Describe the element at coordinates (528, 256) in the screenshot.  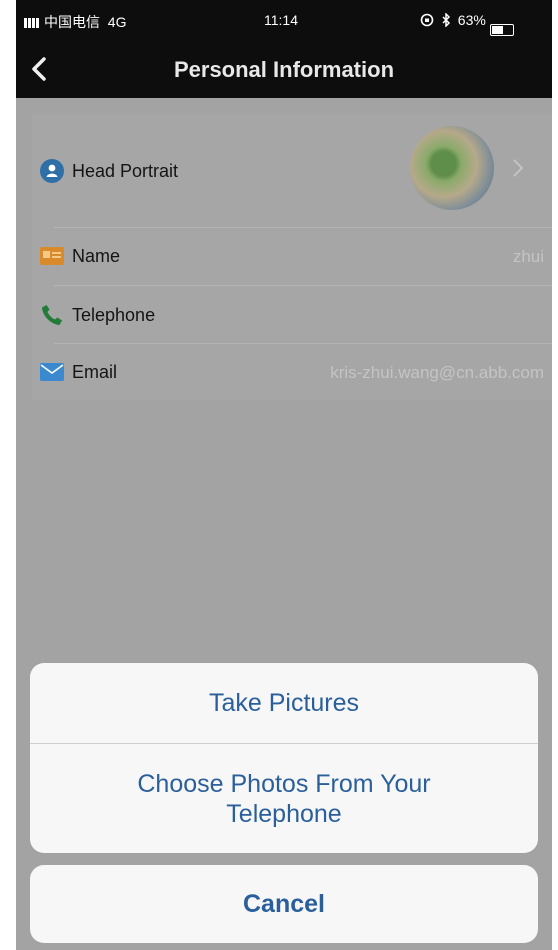
I see `name-value: zhui` at that location.